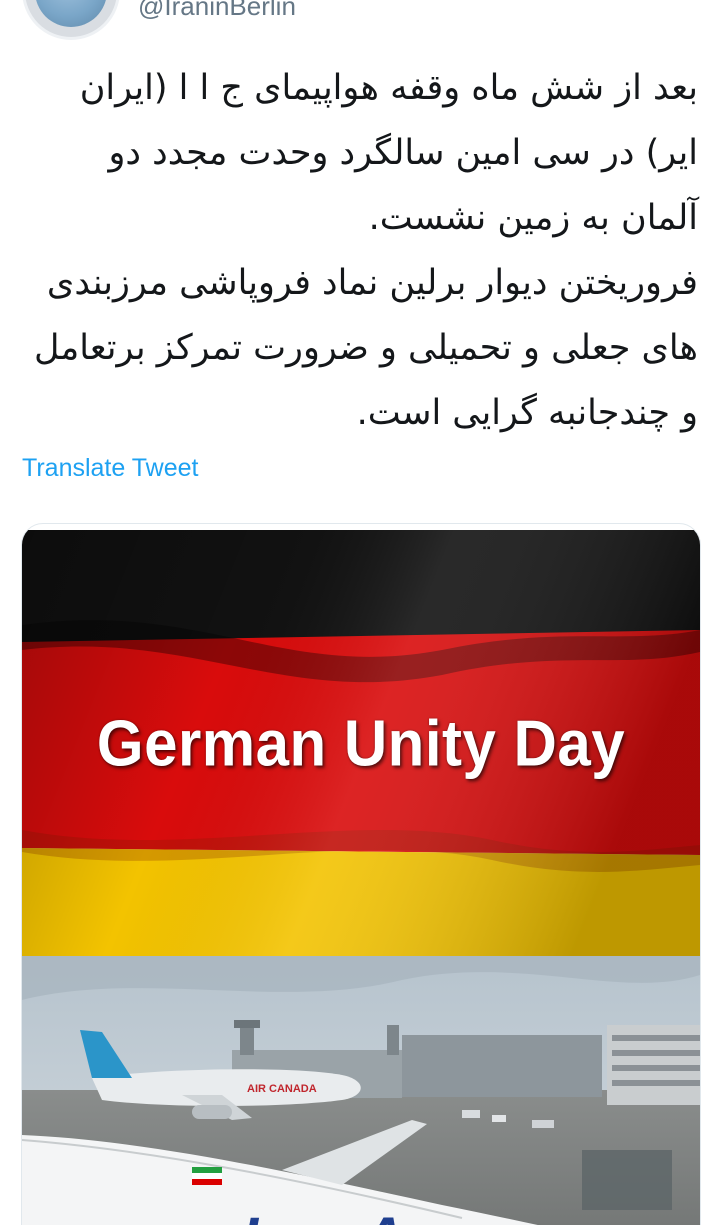  Describe the element at coordinates (217, 11) in the screenshot. I see `user-handle: @IraninBerlin` at that location.